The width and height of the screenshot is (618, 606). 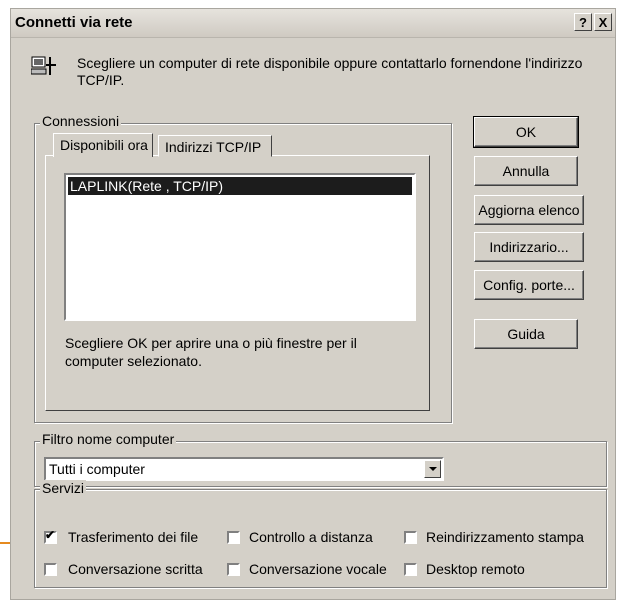 What do you see at coordinates (526, 132) in the screenshot?
I see `ok-button: OK` at bounding box center [526, 132].